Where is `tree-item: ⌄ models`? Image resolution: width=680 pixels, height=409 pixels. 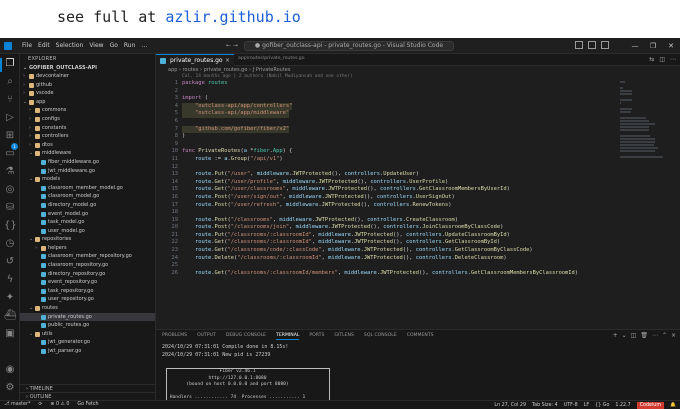 tree-item: ⌄ models is located at coordinates (87, 179).